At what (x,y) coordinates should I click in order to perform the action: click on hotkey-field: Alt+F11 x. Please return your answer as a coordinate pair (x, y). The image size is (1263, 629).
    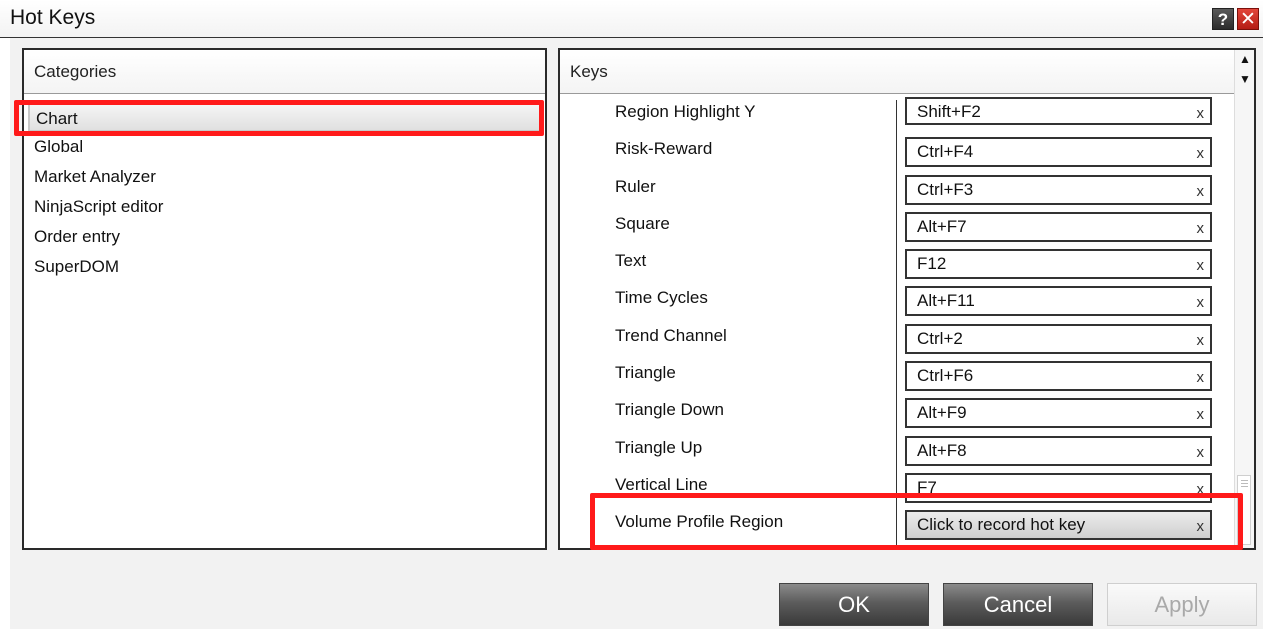
    Looking at the image, I should click on (1058, 301).